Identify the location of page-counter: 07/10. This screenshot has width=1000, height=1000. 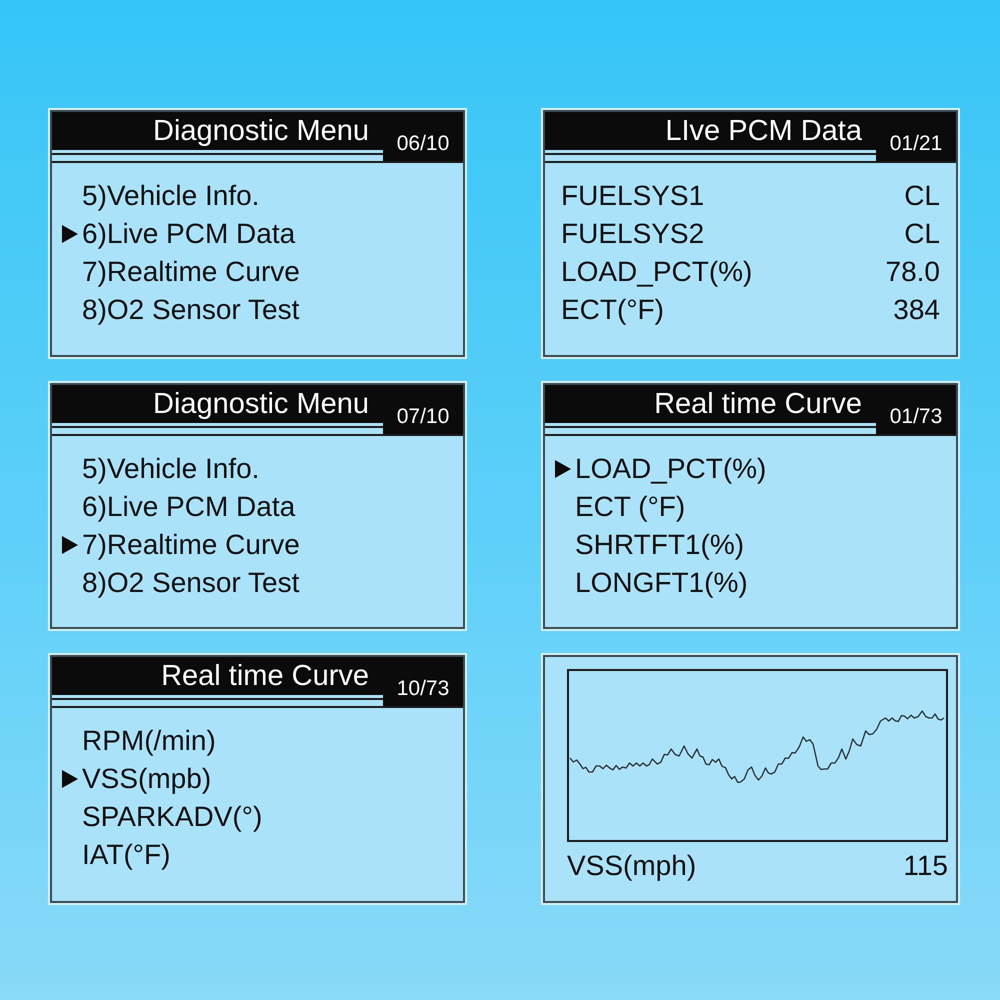
(423, 409).